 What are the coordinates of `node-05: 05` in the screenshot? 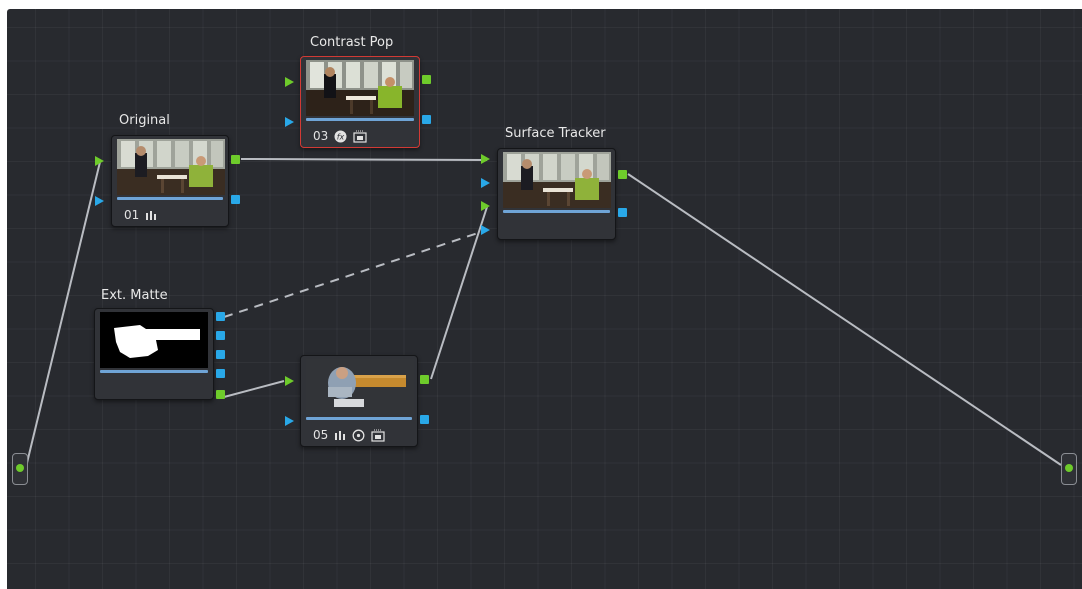 It's located at (359, 401).